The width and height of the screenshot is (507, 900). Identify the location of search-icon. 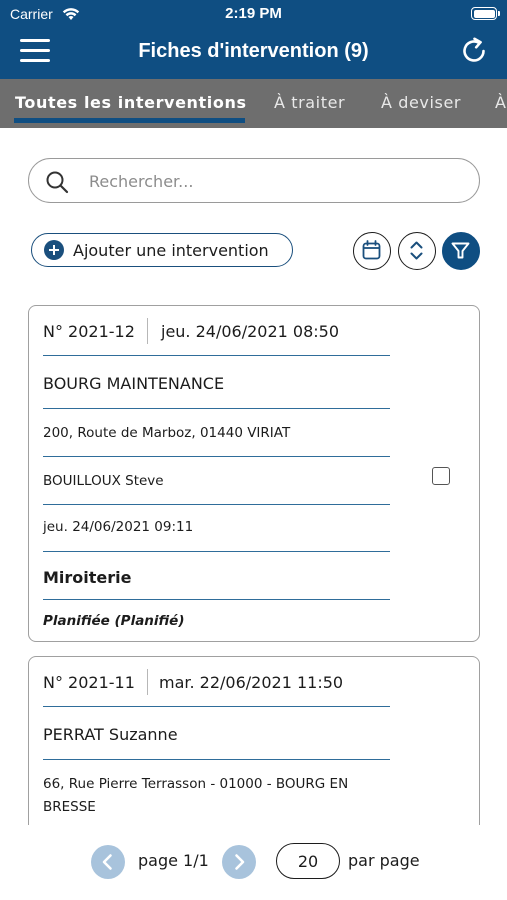
(57, 184).